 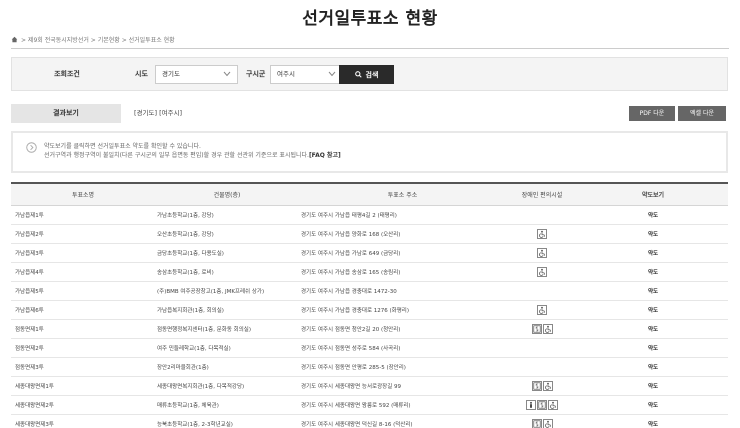 I want to click on breadcrumb: > 제9회 전국동시지방선거 > 기본현황 > 선거일투표소 현황, so click(x=93, y=39).